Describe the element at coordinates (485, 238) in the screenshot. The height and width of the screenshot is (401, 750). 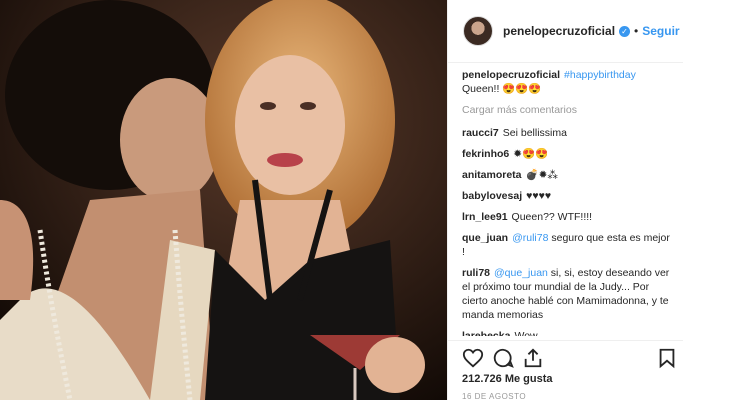
I see `comment-username: que_juan` at that location.